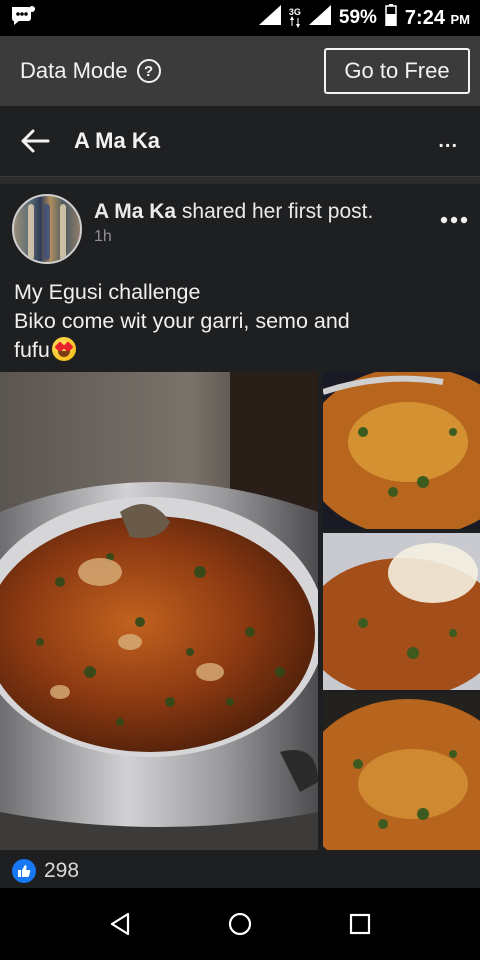 The height and width of the screenshot is (960, 480). What do you see at coordinates (117, 140) in the screenshot?
I see `page-title: A Ma Ka` at bounding box center [117, 140].